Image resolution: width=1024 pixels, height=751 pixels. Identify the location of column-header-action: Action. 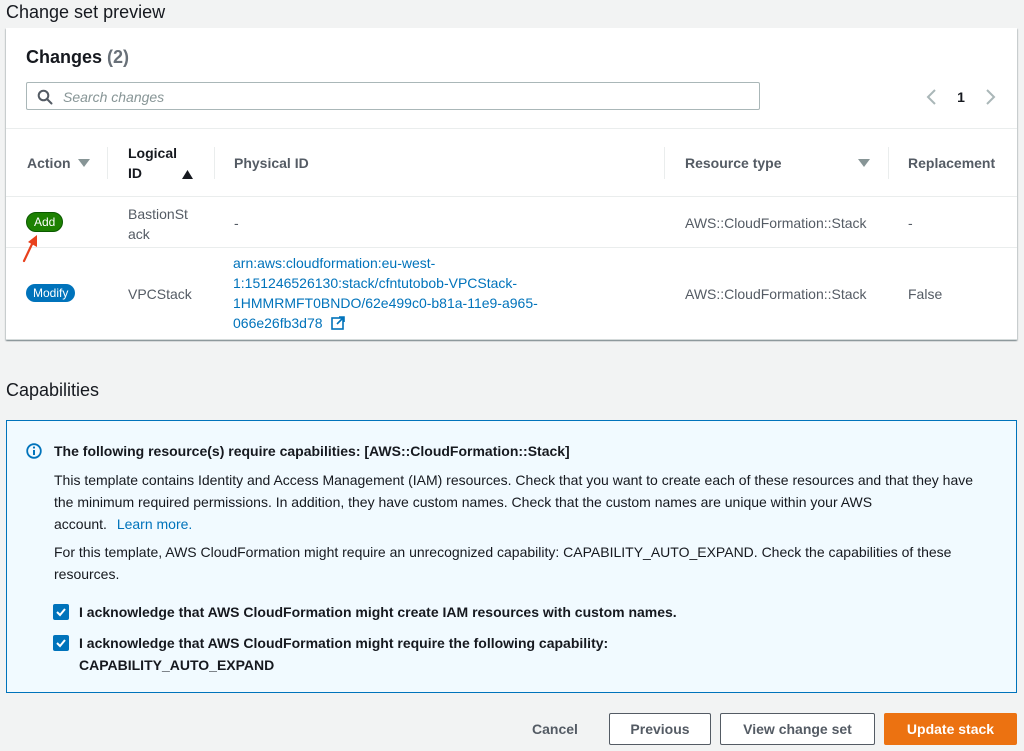
(67, 162).